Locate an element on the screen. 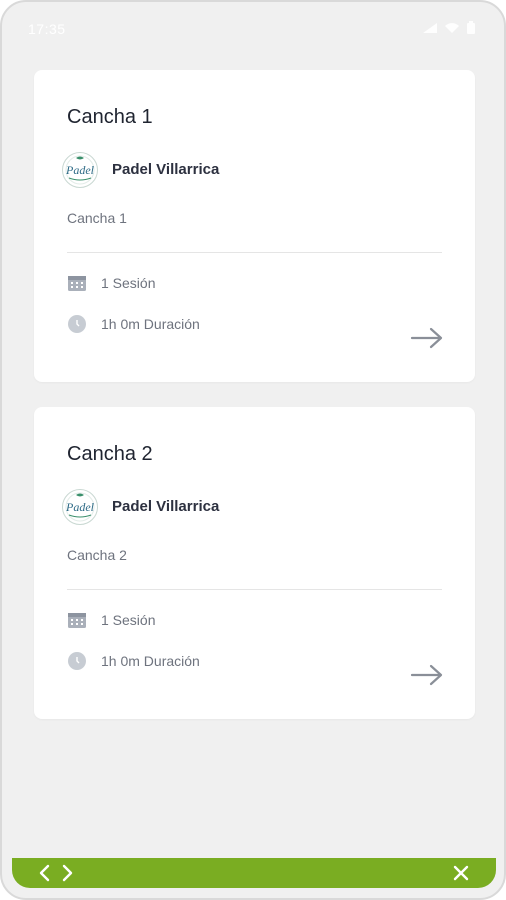 This screenshot has width=506, height=900. status-time: 17:35 is located at coordinates (47, 29).